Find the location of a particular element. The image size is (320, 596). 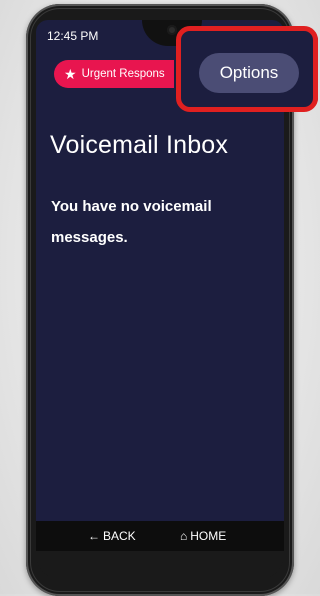

back-label: BACK is located at coordinates (119, 536).